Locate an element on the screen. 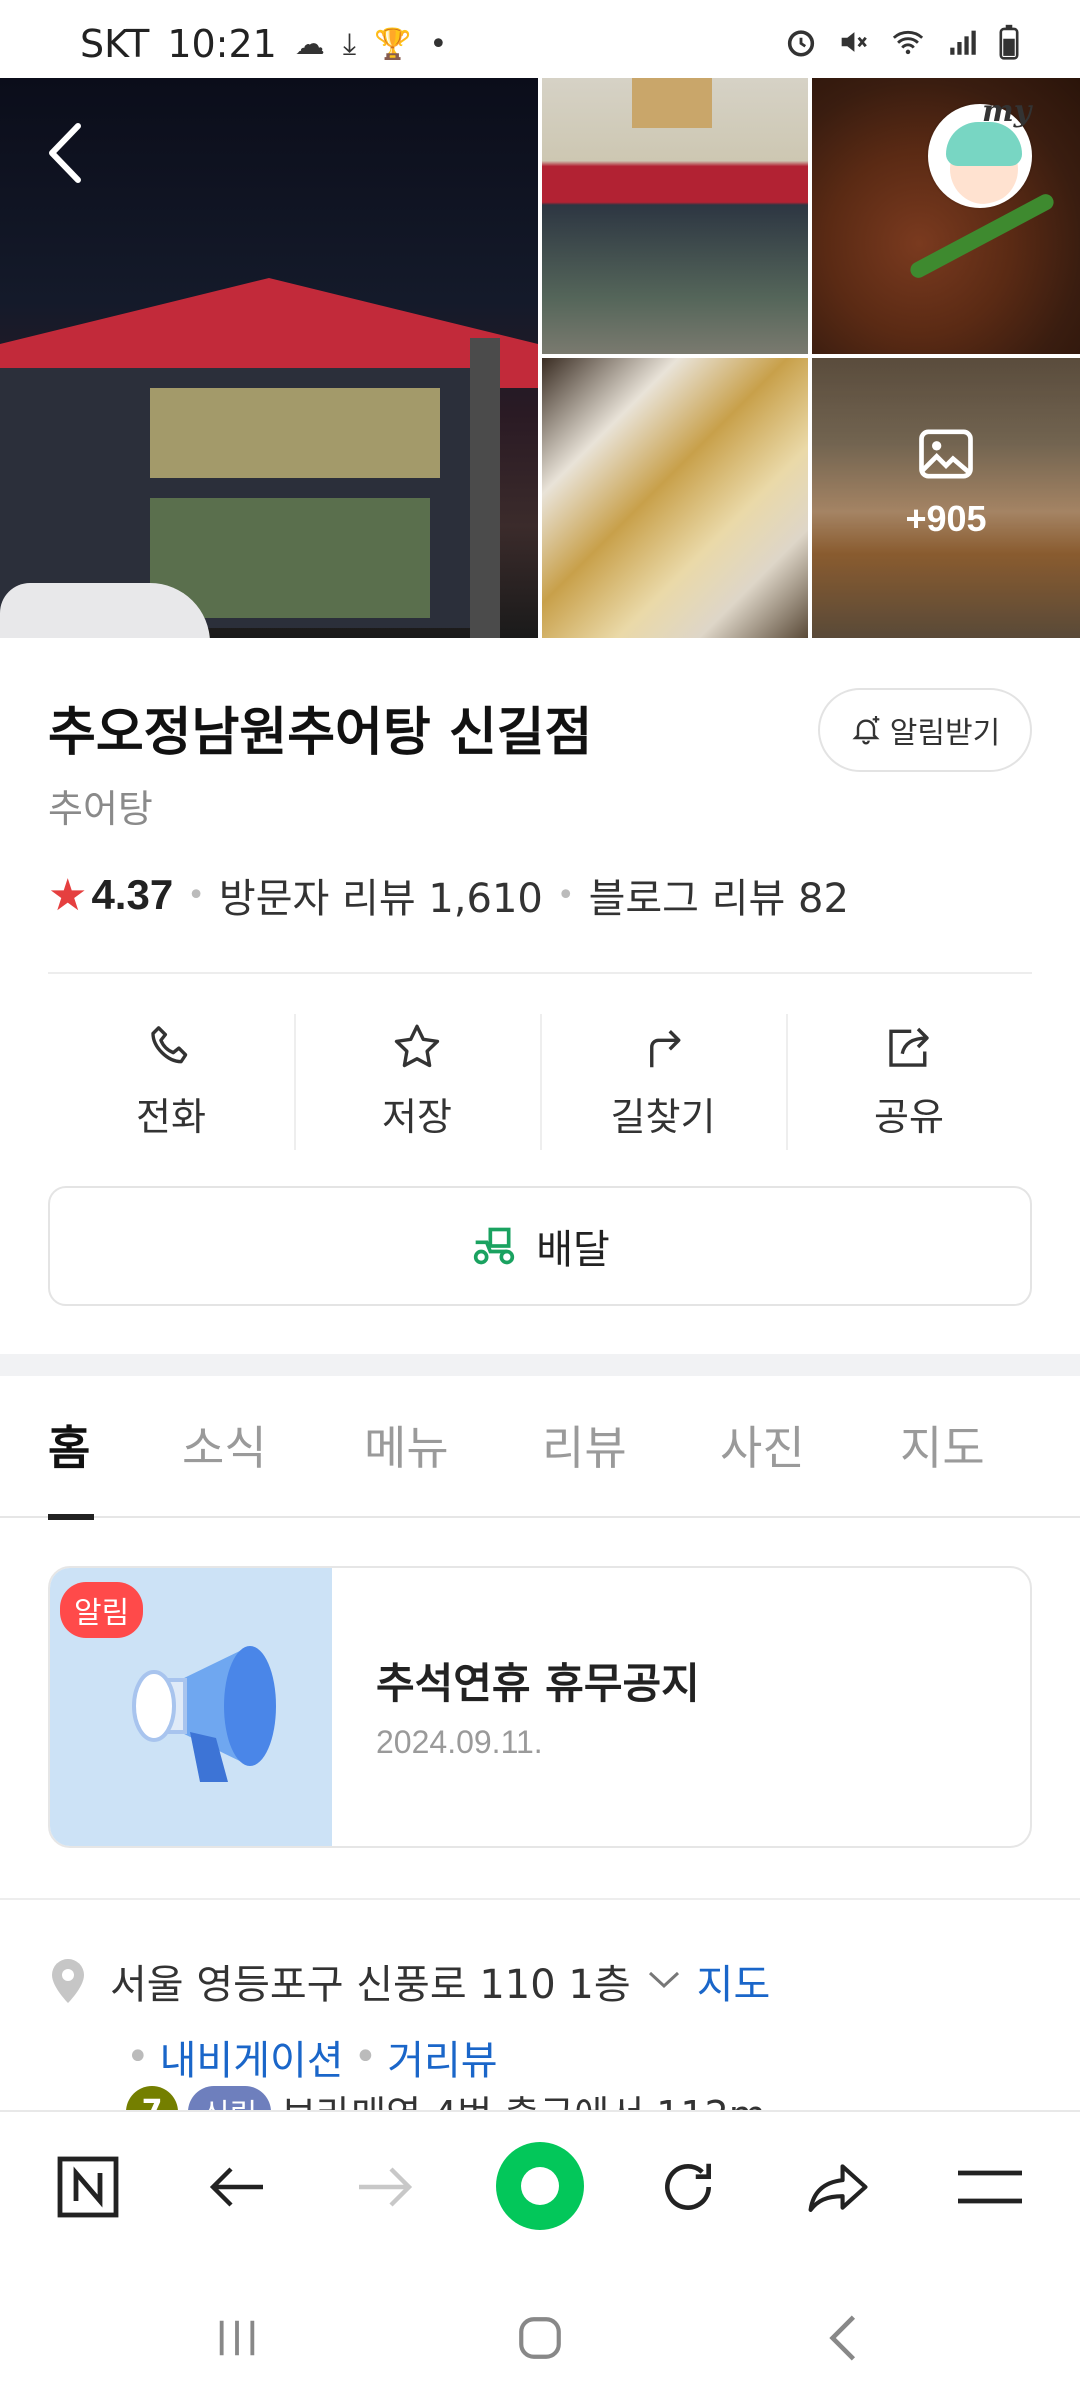  bell-plus-icon is located at coordinates (866, 730).